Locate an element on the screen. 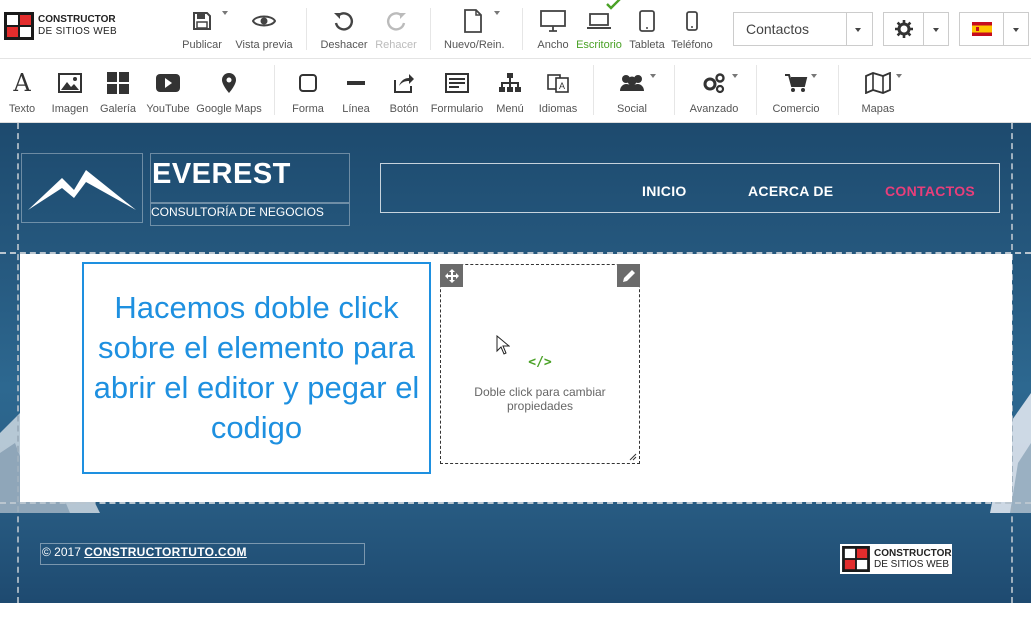  insert-languages-button: A Idiomas is located at coordinates (558, 92).